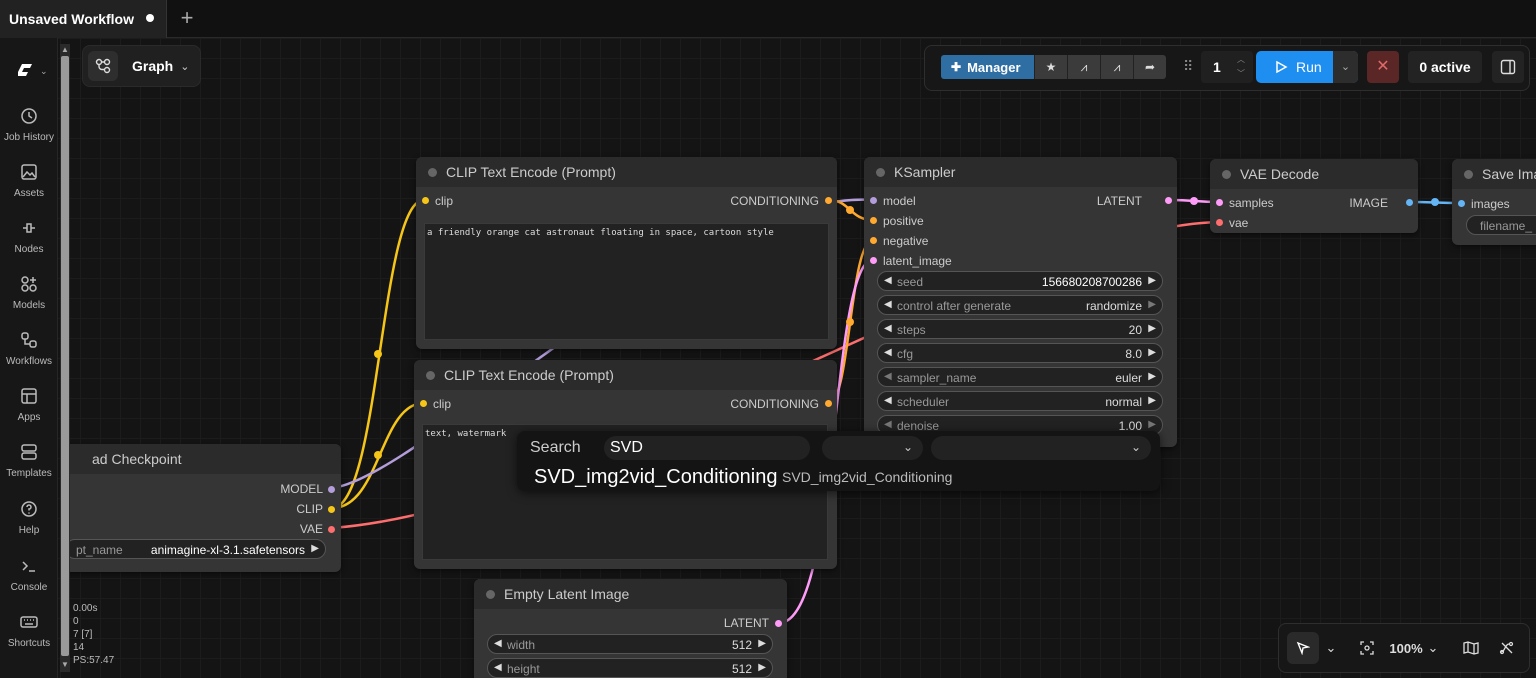 This screenshot has width=1536, height=678. Describe the element at coordinates (630, 644) in the screenshot. I see `width-widget: ◀ width 512 ▶` at that location.